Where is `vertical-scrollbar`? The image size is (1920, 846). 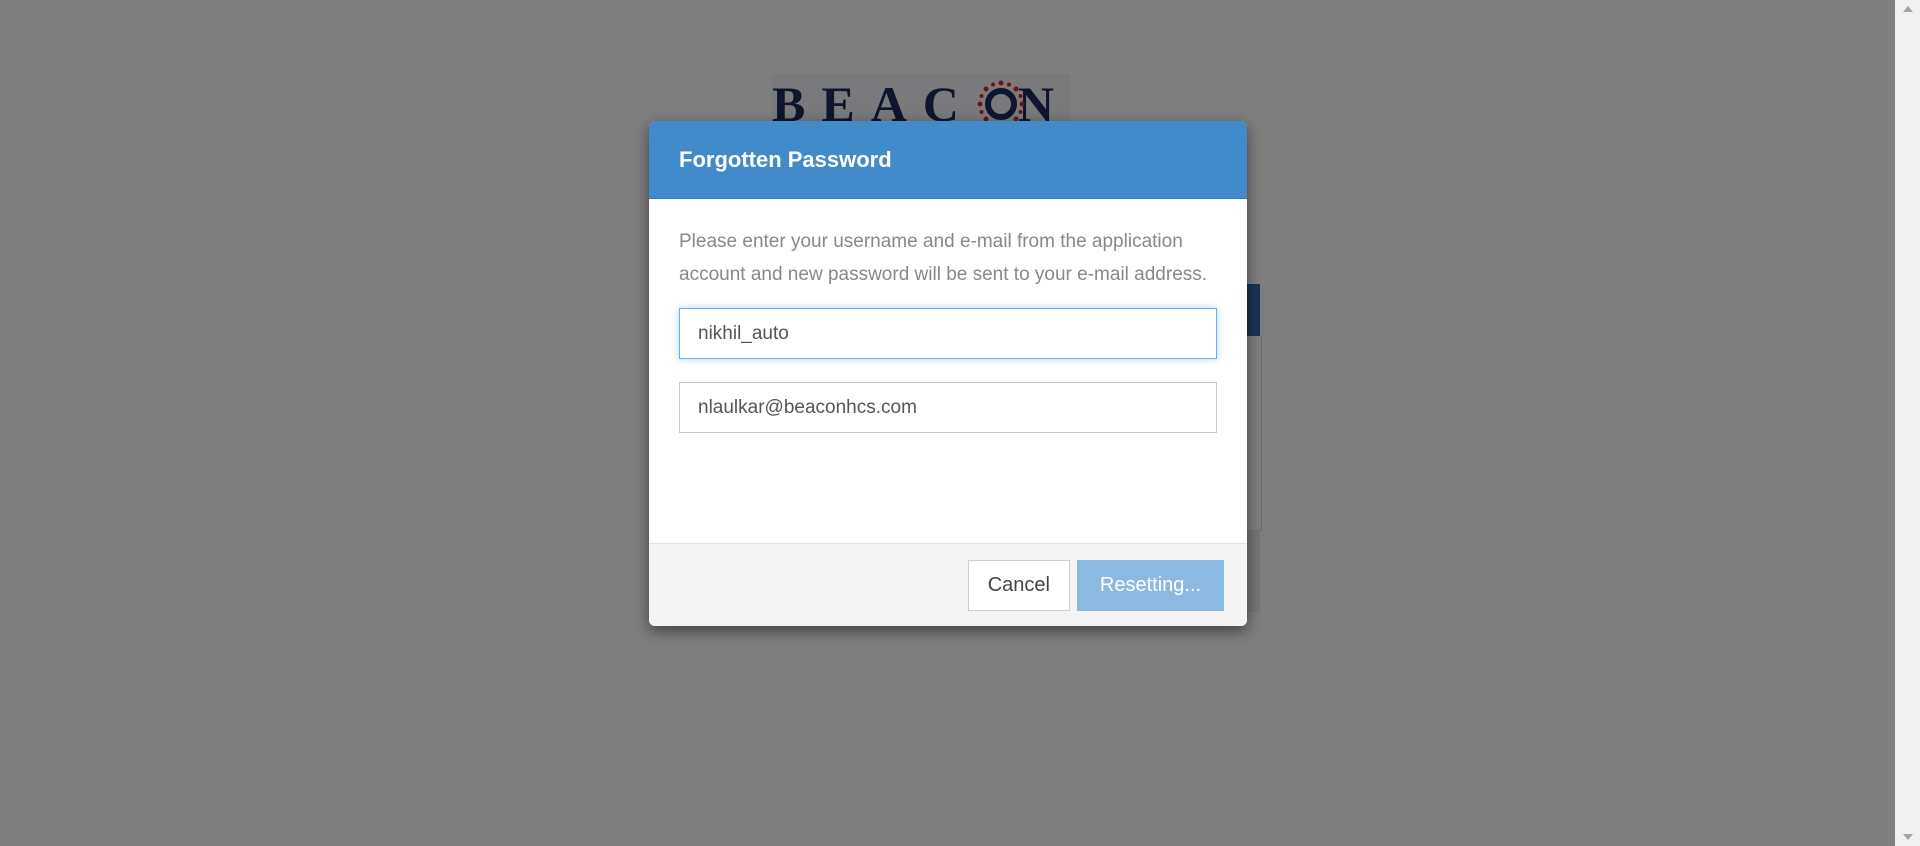 vertical-scrollbar is located at coordinates (1907, 423).